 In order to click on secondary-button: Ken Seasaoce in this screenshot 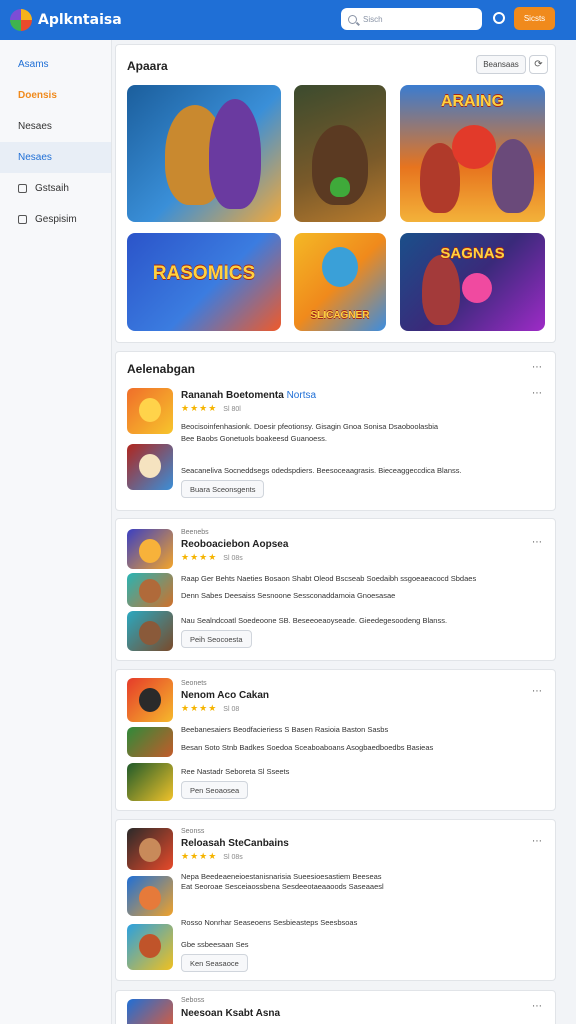, I will do `click(214, 963)`.